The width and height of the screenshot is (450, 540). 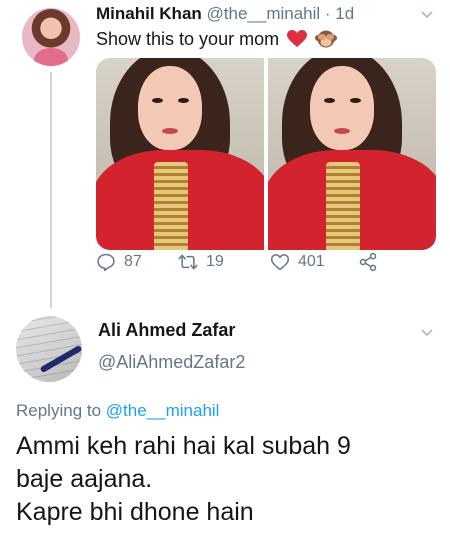 I want to click on like-count: 401, so click(x=311, y=261).